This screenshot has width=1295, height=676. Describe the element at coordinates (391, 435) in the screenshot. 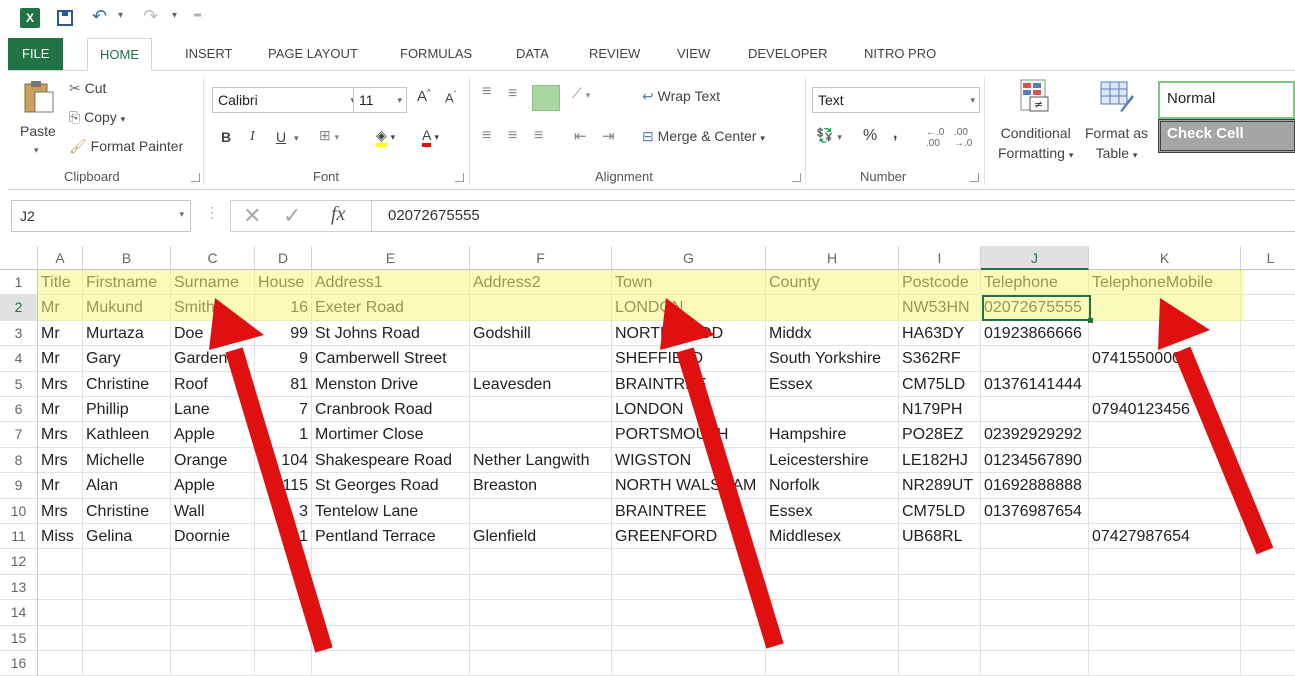

I see `cell-e7: Mortimer Close` at that location.